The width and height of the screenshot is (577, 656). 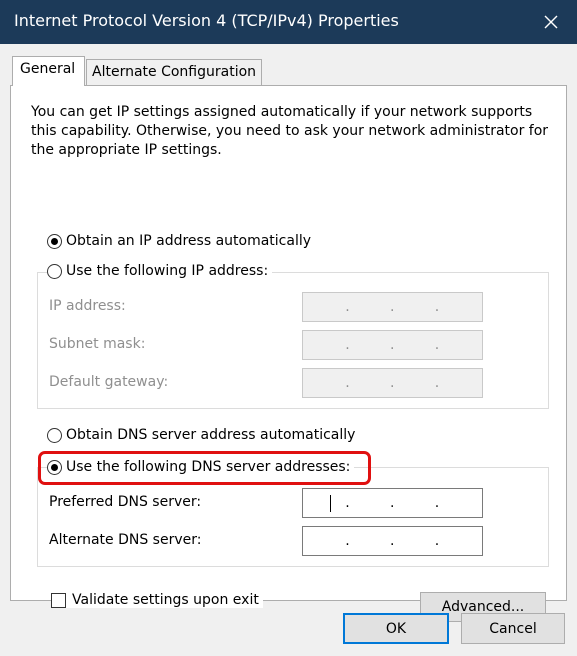 I want to click on obtain-dns-auto-radio: Obtain DNS server address automatically, so click(x=203, y=435).